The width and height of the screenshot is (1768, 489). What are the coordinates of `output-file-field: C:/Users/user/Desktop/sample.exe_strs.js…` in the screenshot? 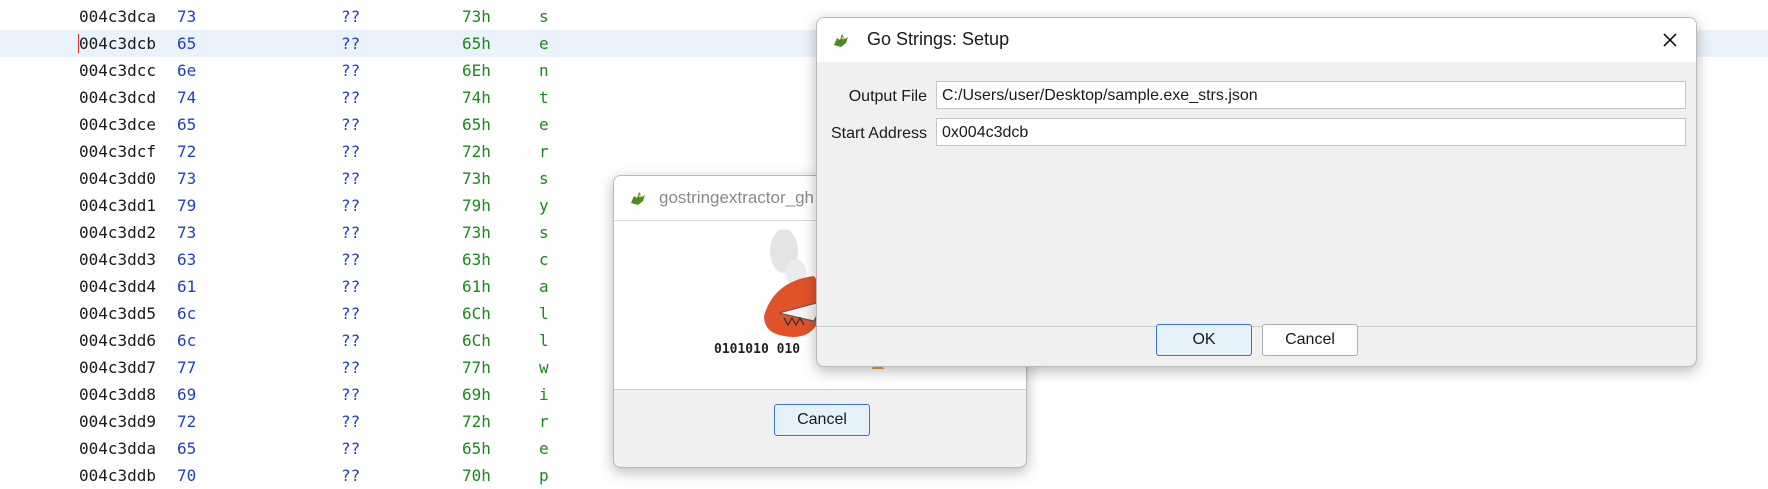 It's located at (1311, 95).